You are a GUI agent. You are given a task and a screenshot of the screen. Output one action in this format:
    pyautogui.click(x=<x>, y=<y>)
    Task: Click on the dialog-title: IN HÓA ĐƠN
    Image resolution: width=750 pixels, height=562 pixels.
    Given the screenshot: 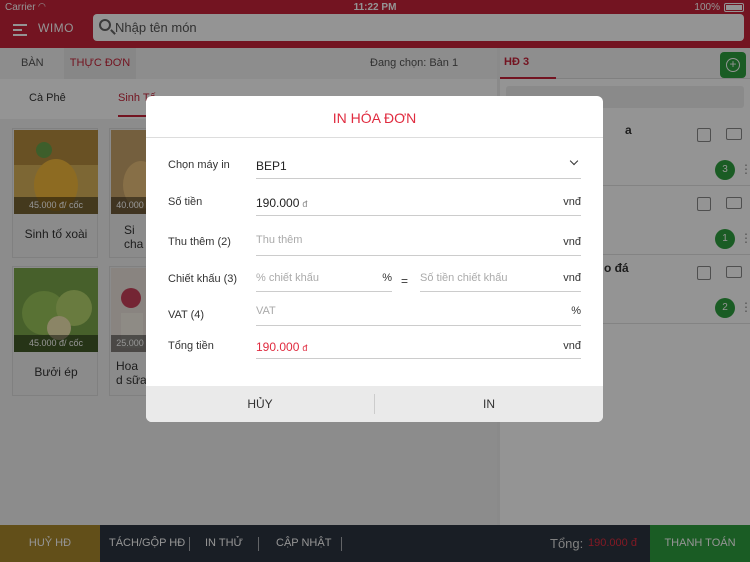 What is the action you would take?
    pyautogui.click(x=374, y=117)
    